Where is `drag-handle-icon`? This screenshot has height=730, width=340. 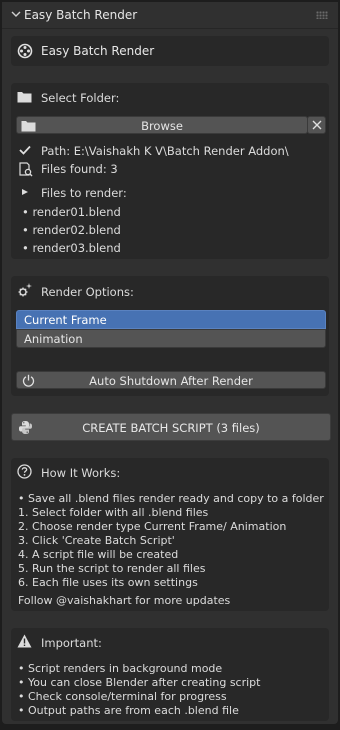
drag-handle-icon is located at coordinates (322, 15).